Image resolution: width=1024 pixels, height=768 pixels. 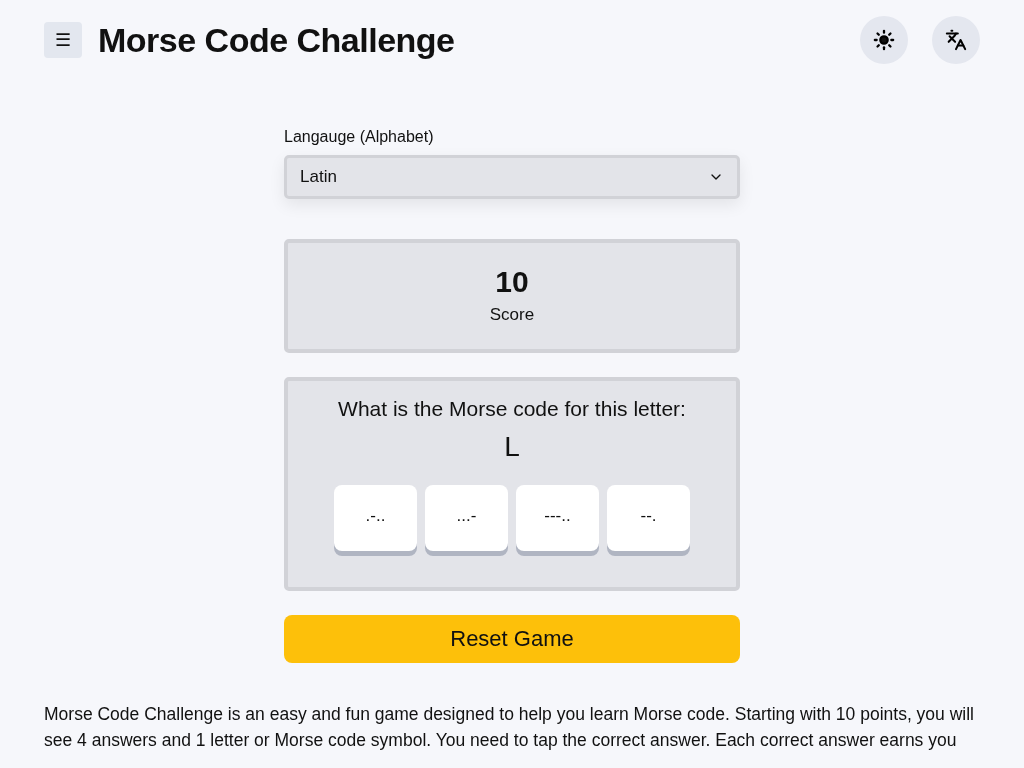 What do you see at coordinates (512, 315) in the screenshot?
I see `score-label: Score` at bounding box center [512, 315].